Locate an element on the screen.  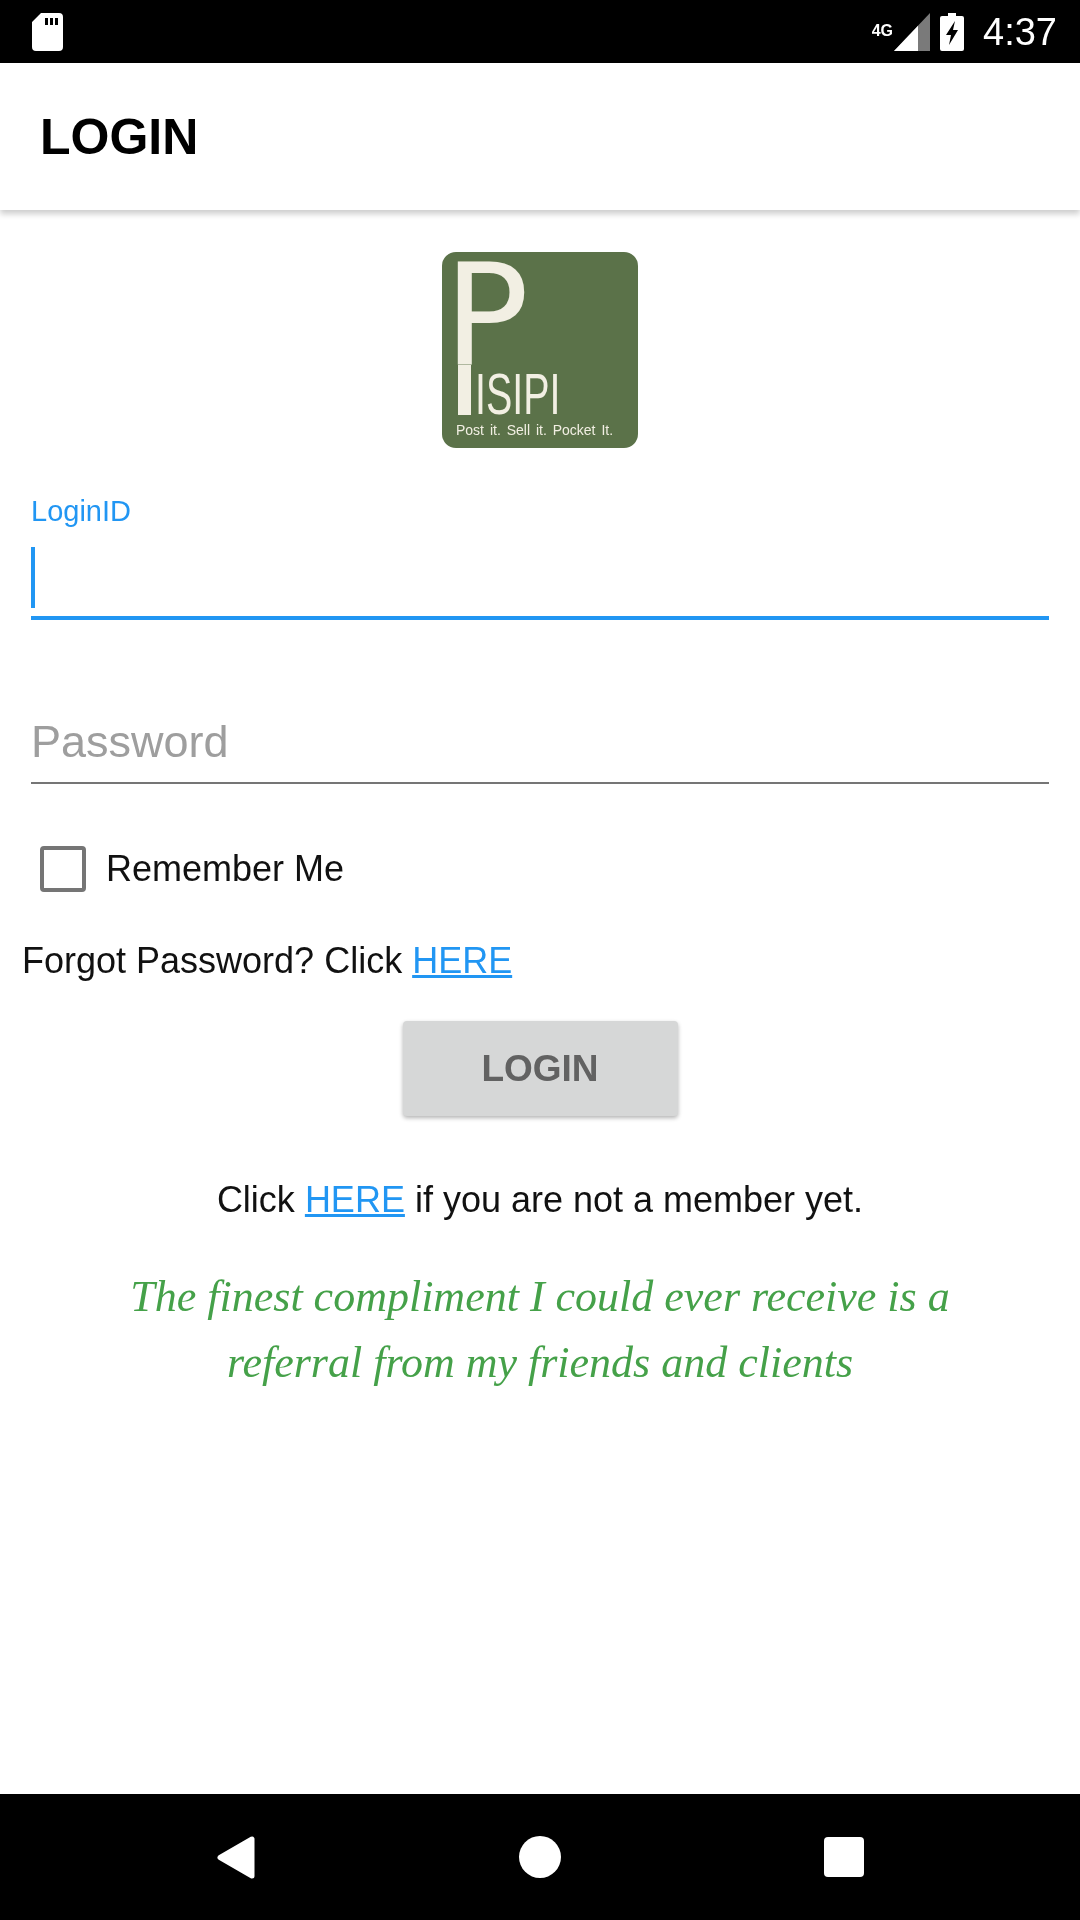
quote-text: The finest compliment I could ever receive is a referral from my friends and clients is located at coordinates (540, 1330).